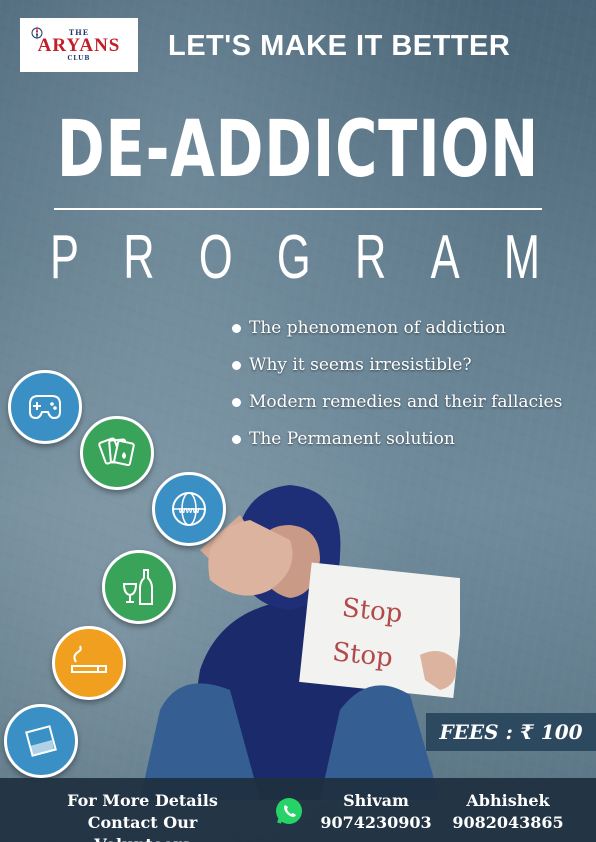 The height and width of the screenshot is (842, 596). I want to click on wine-bottle-icon, so click(139, 587).